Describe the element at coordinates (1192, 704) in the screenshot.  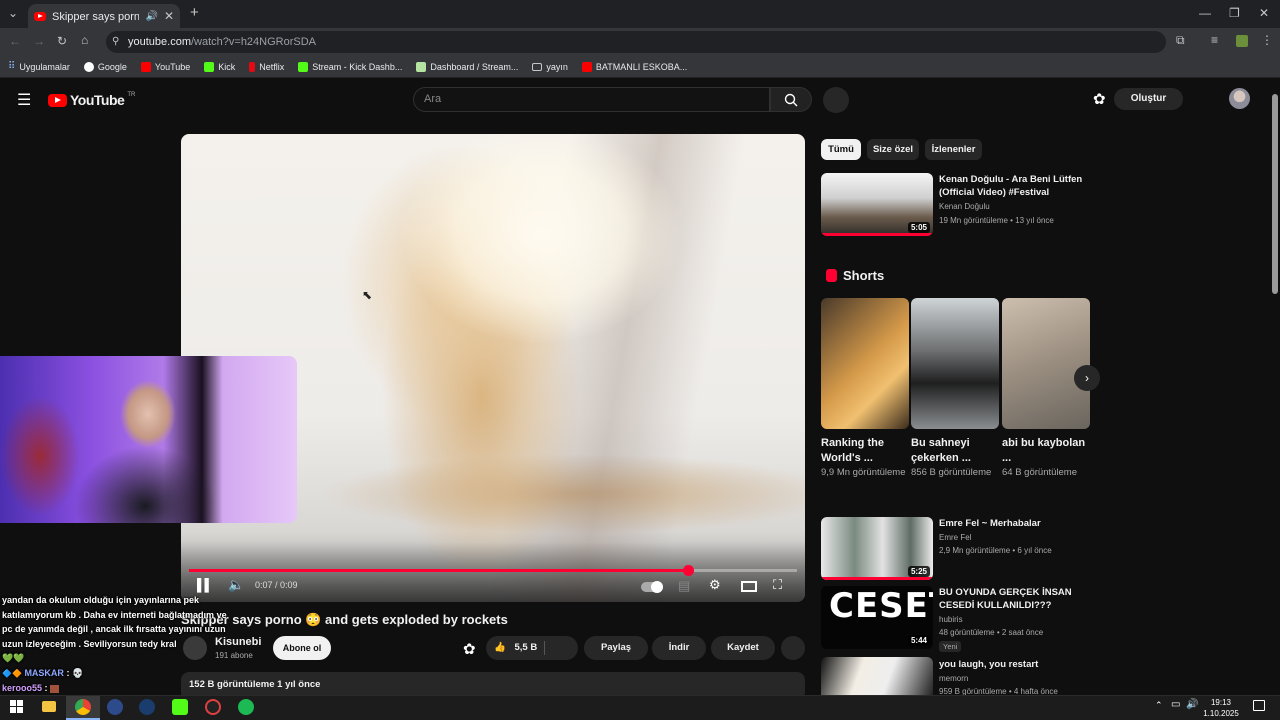
I see `volume-tray-icon: 🔊` at that location.